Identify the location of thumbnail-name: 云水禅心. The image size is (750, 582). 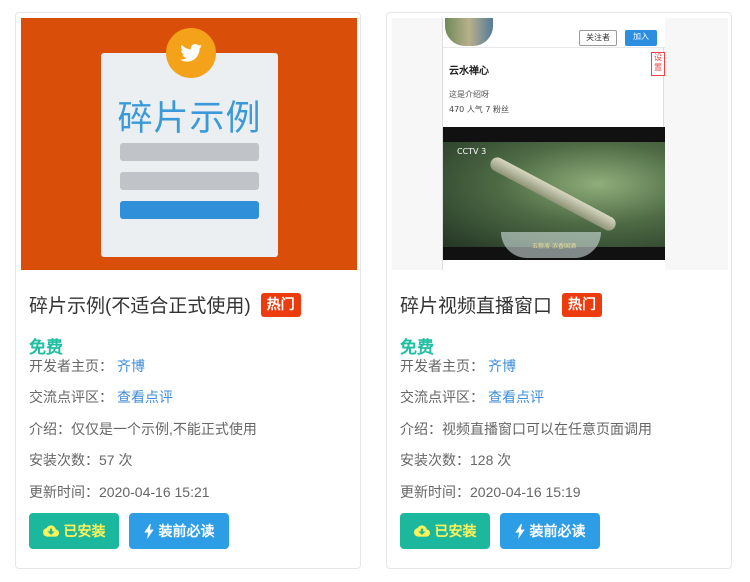
(469, 71).